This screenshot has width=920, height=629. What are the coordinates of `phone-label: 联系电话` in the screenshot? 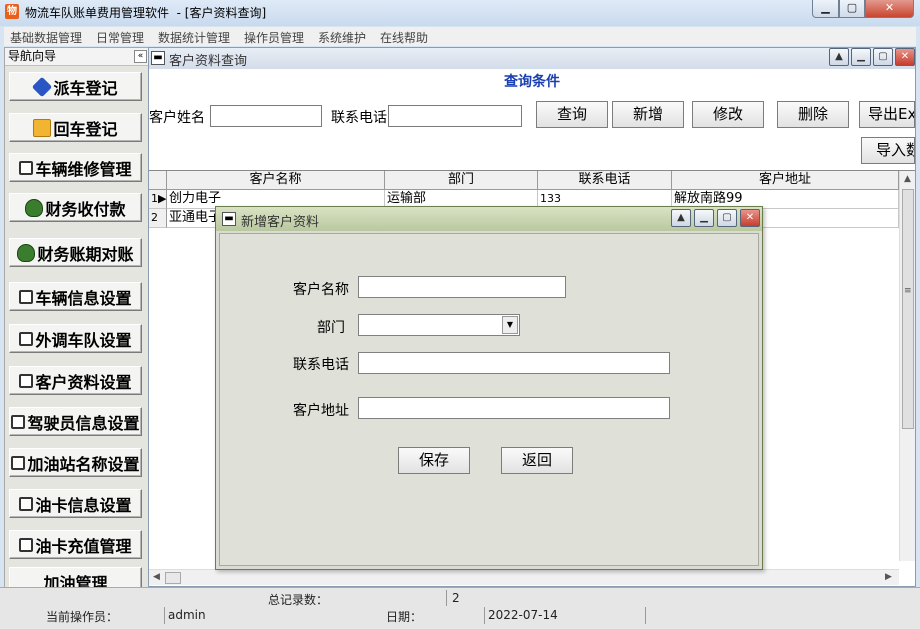 It's located at (359, 118).